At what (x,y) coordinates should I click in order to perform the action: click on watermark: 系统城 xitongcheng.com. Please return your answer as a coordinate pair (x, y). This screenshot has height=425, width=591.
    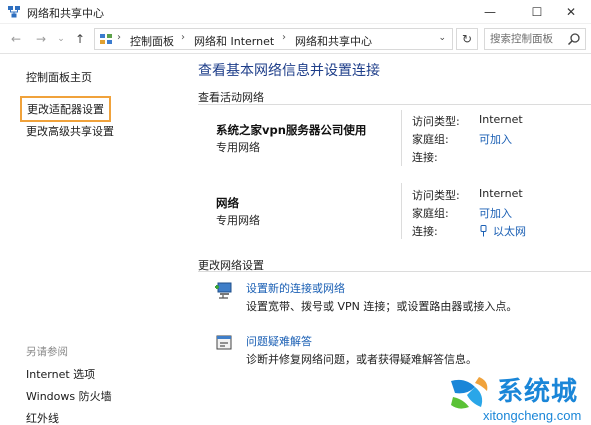
    Looking at the image, I should click on (518, 398).